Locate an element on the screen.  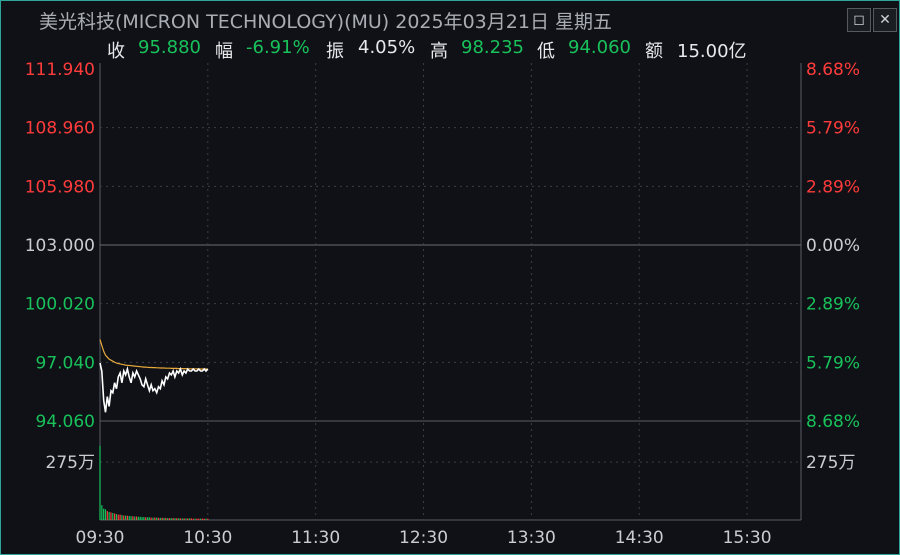
average-price-line is located at coordinates (153, 354).